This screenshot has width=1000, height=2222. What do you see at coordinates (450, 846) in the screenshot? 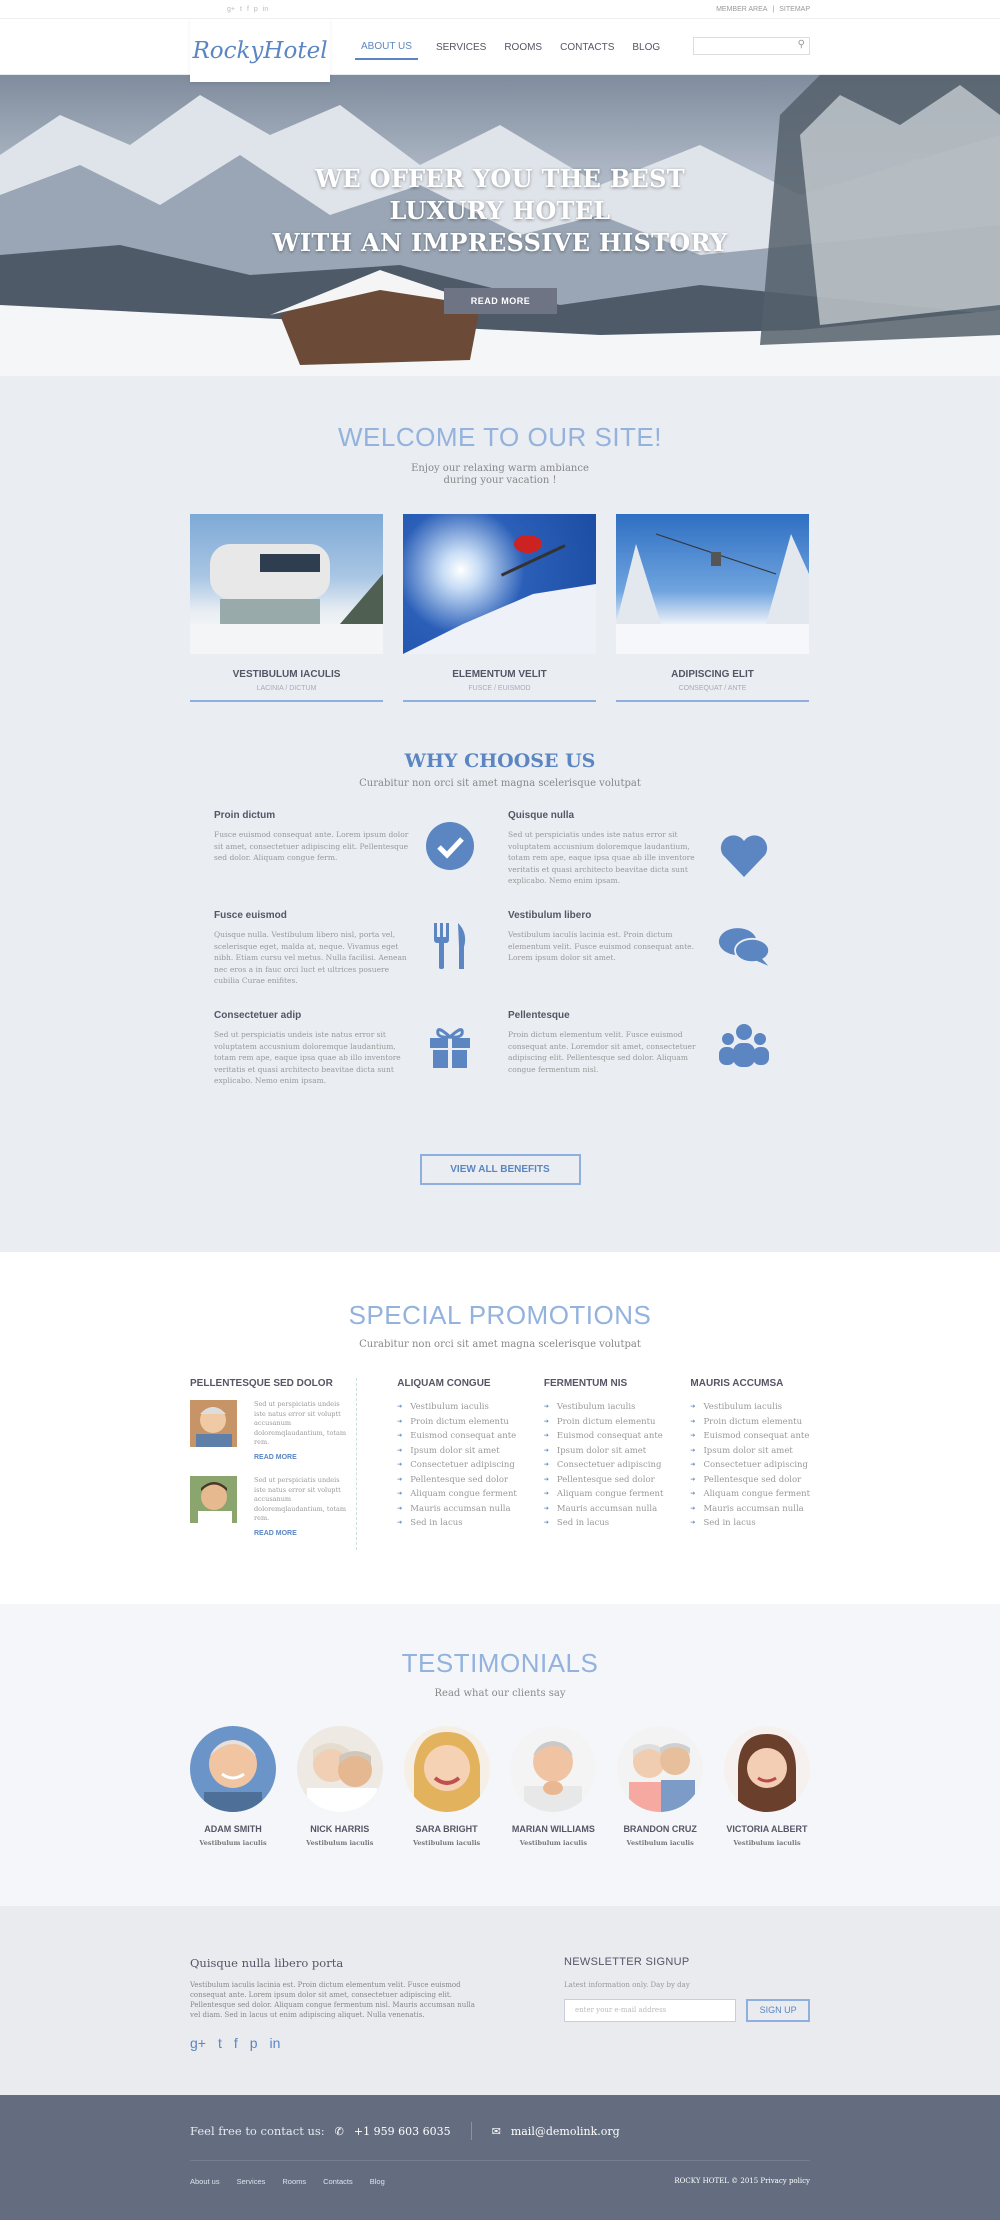
I see `check-icon` at bounding box center [450, 846].